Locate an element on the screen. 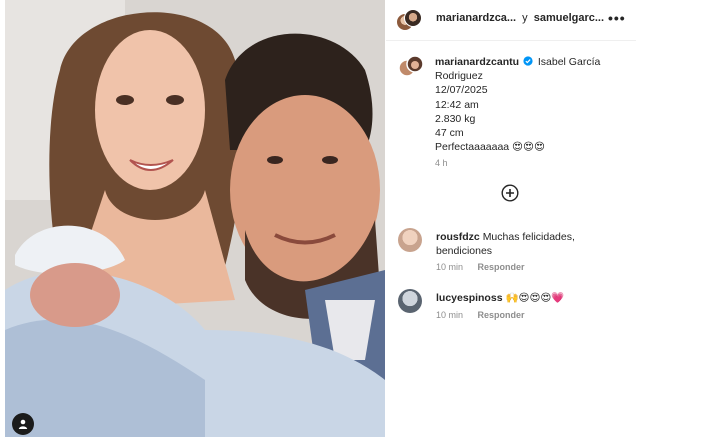  caption-line: 2.830 kg is located at coordinates (455, 118).